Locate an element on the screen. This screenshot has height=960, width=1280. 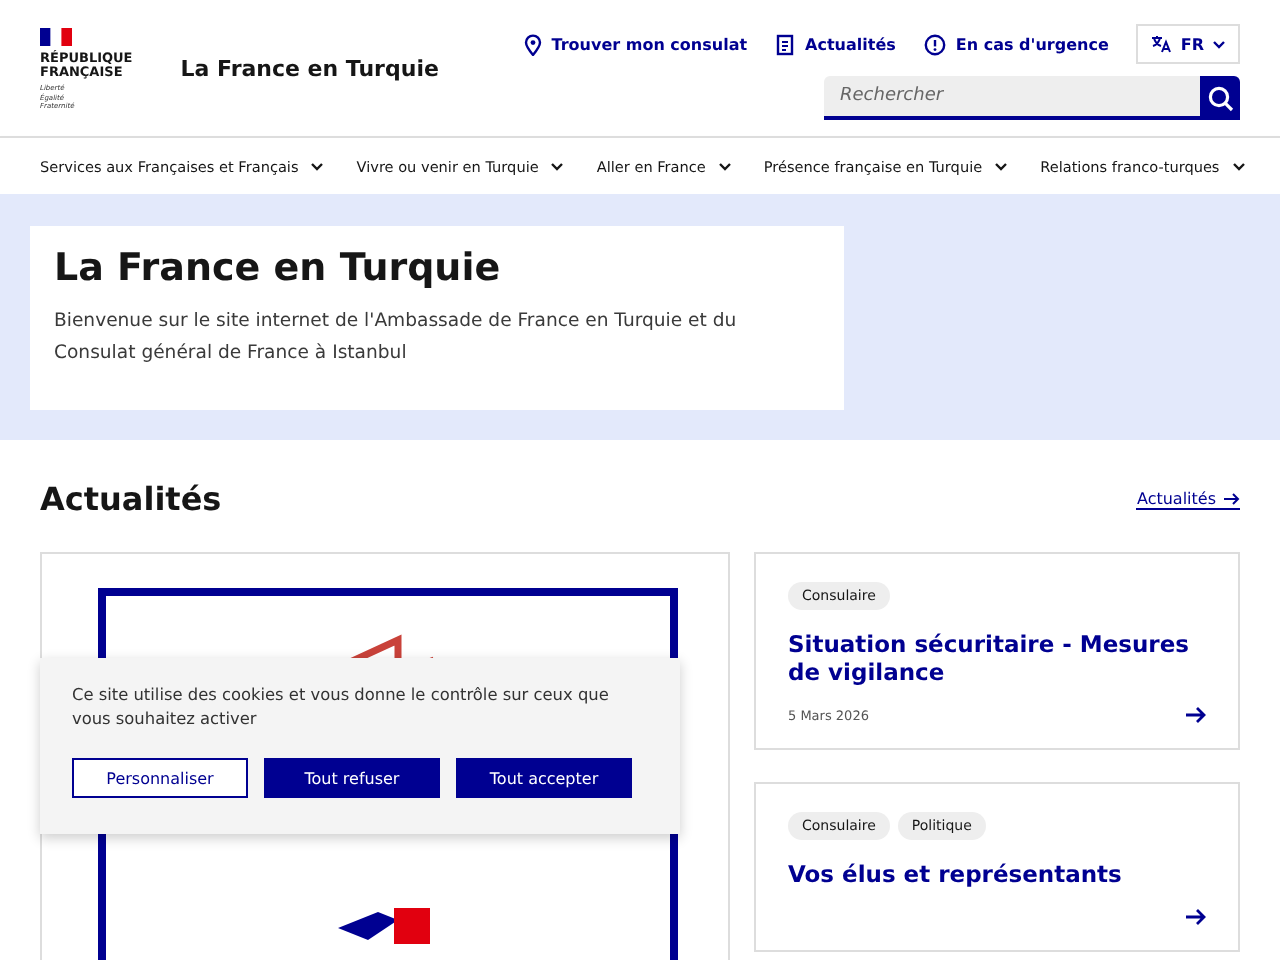
hero-title: La France en Turquie is located at coordinates (278, 268).